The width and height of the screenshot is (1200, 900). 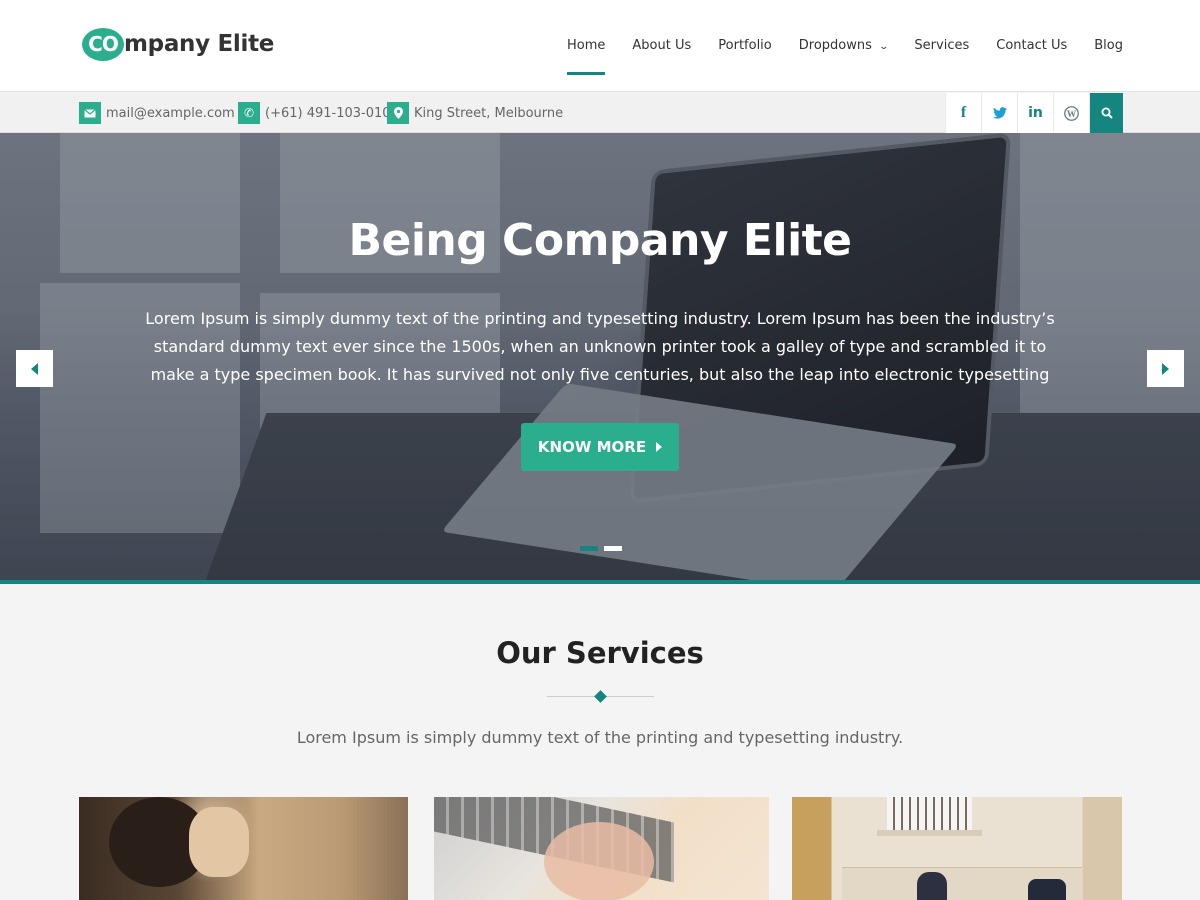 I want to click on nav-label: Contact Us, so click(x=1032, y=45).